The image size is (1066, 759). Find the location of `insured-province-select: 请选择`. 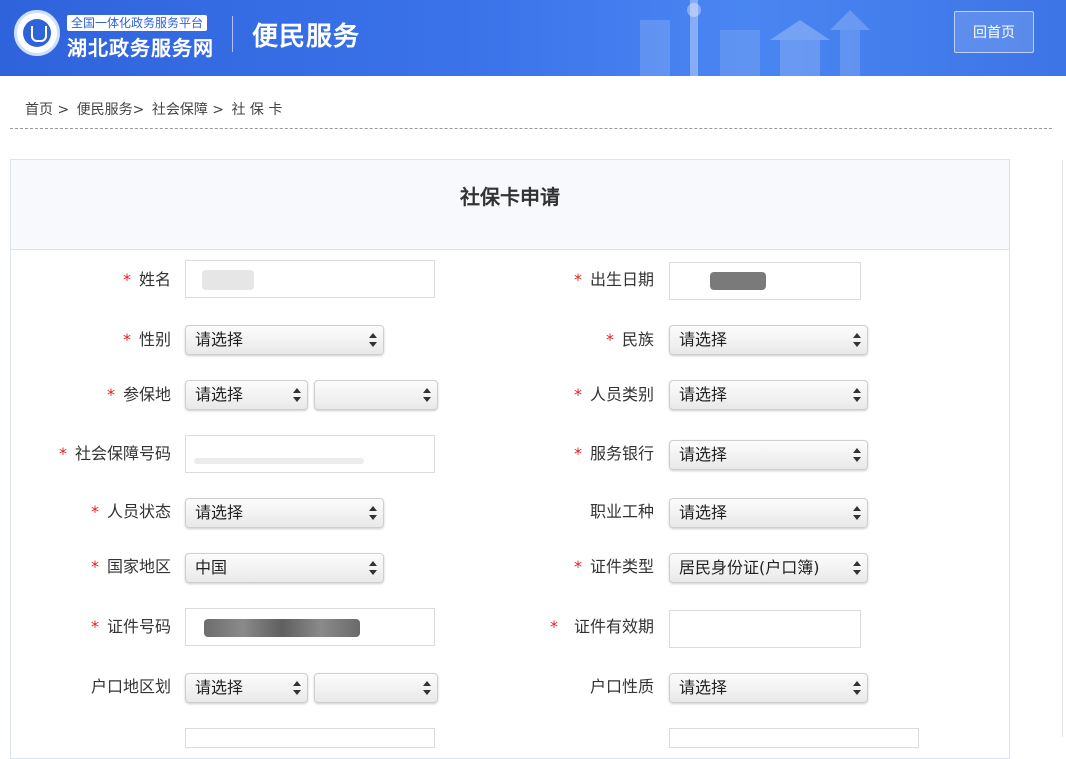

insured-province-select: 请选择 is located at coordinates (246, 395).